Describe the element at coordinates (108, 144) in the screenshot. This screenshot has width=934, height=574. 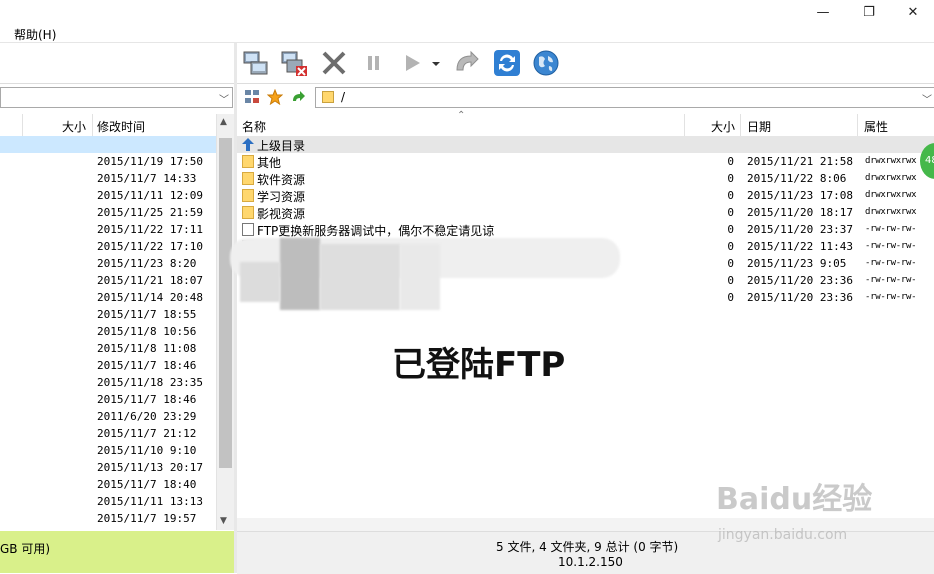
I see `list-item` at that location.